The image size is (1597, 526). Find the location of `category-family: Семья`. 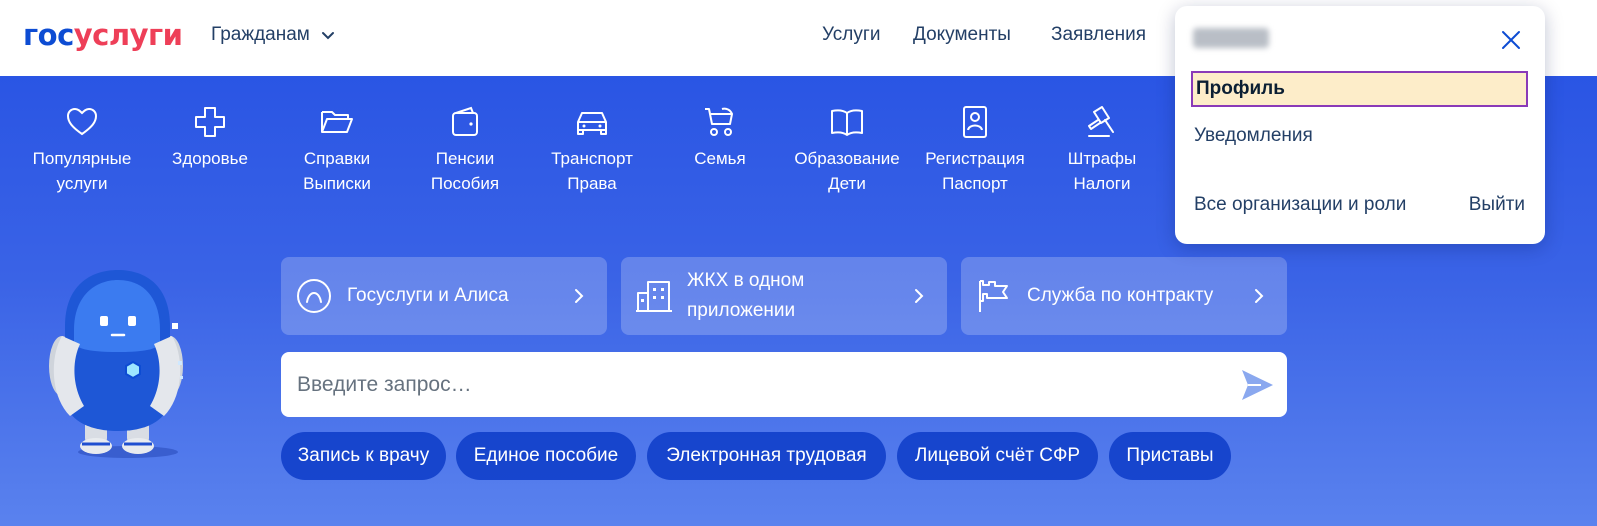

category-family: Семья is located at coordinates (720, 137).